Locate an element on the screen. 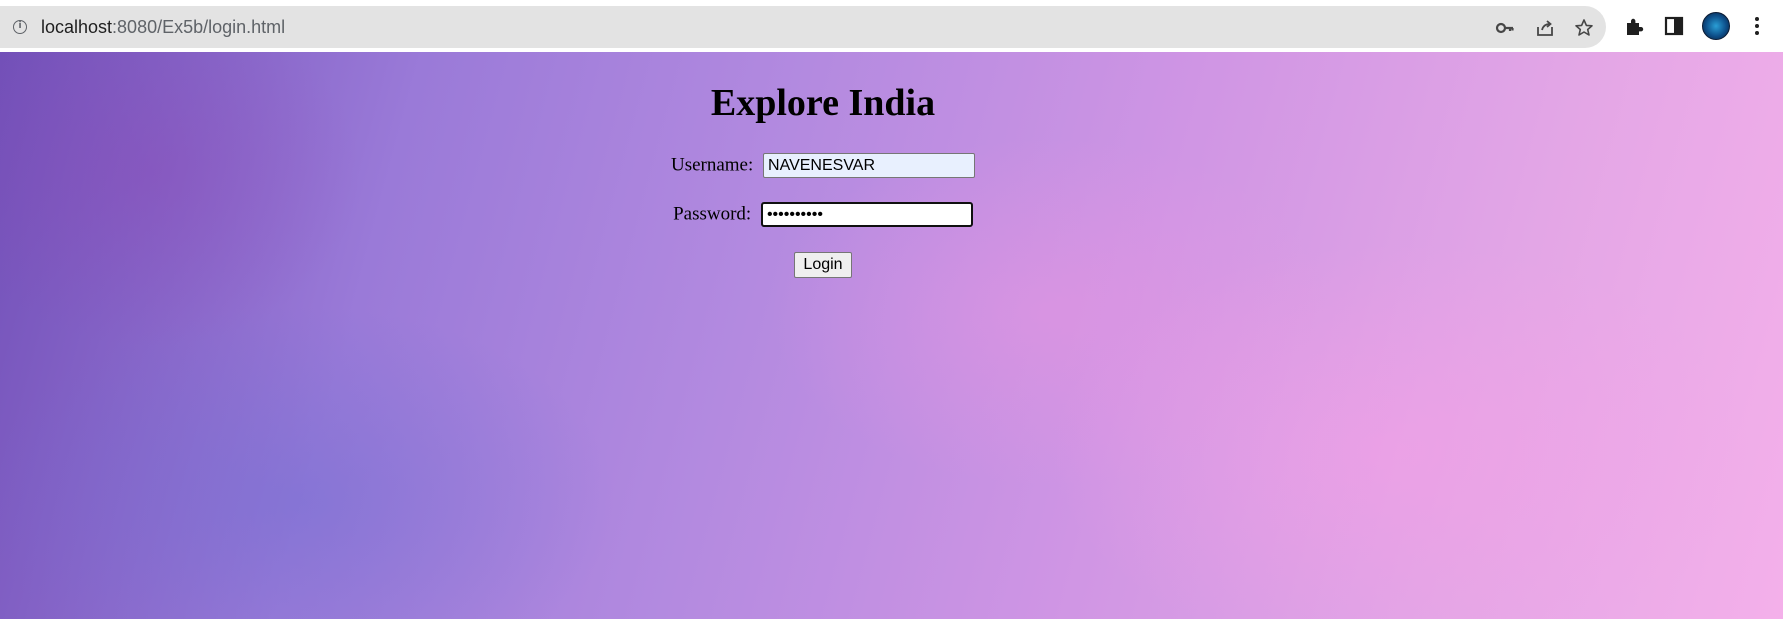 Image resolution: width=1783 pixels, height=619 pixels. url-path: :8080/Ex5b/login.html is located at coordinates (199, 27).